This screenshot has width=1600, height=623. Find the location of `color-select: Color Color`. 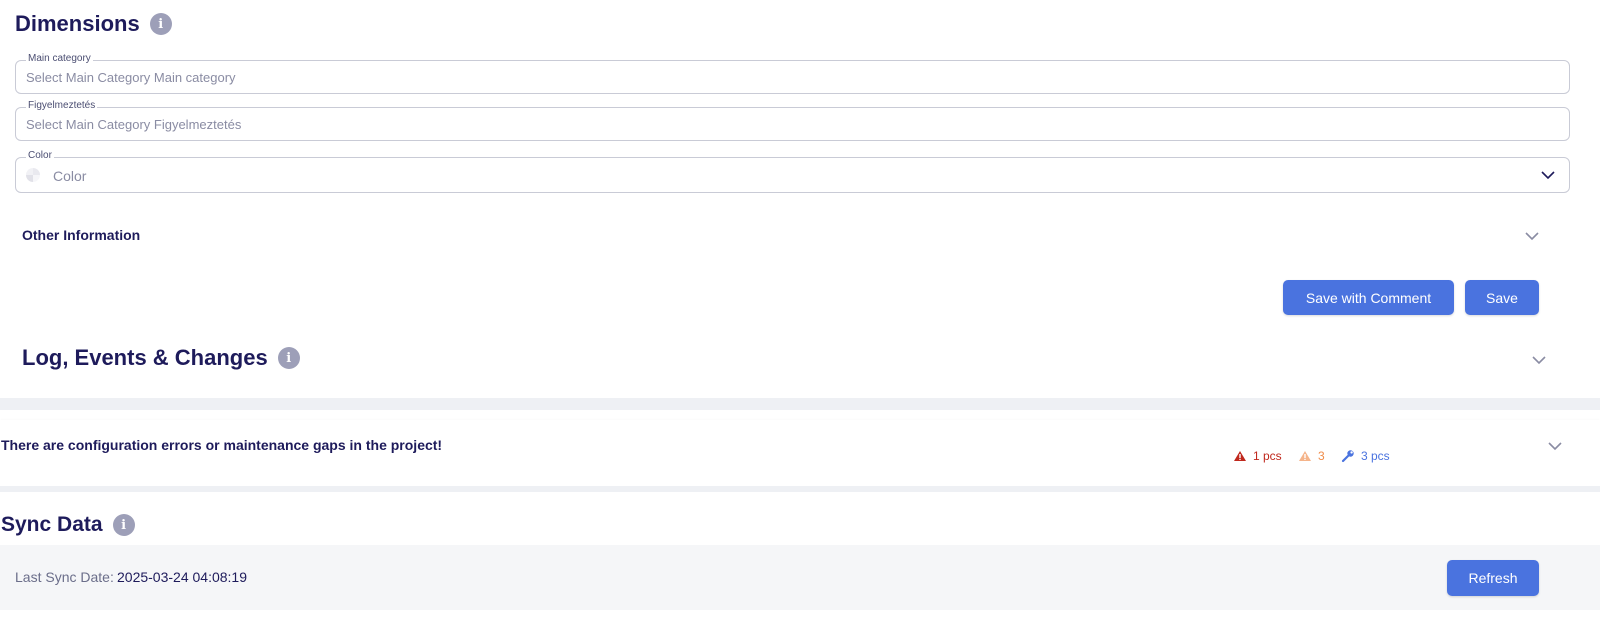

color-select: Color Color is located at coordinates (792, 171).